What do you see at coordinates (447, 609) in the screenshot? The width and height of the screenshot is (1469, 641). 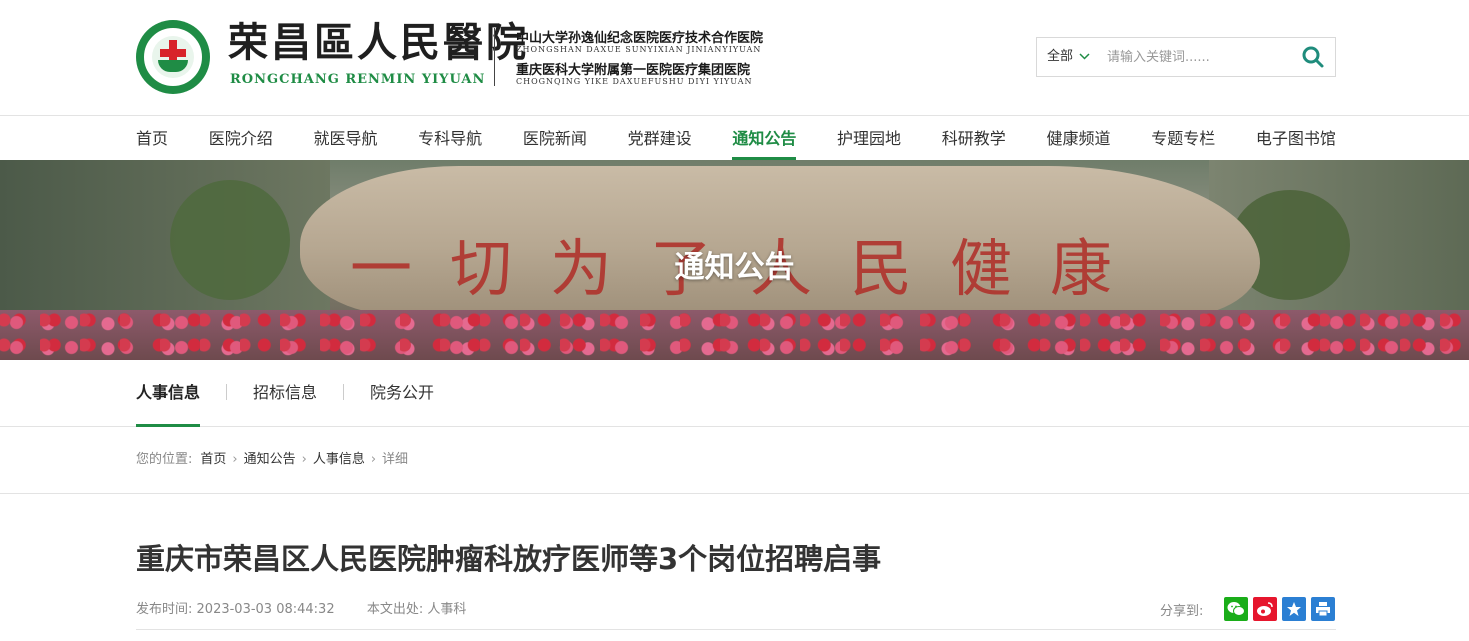 I see `article-source: 人事科` at bounding box center [447, 609].